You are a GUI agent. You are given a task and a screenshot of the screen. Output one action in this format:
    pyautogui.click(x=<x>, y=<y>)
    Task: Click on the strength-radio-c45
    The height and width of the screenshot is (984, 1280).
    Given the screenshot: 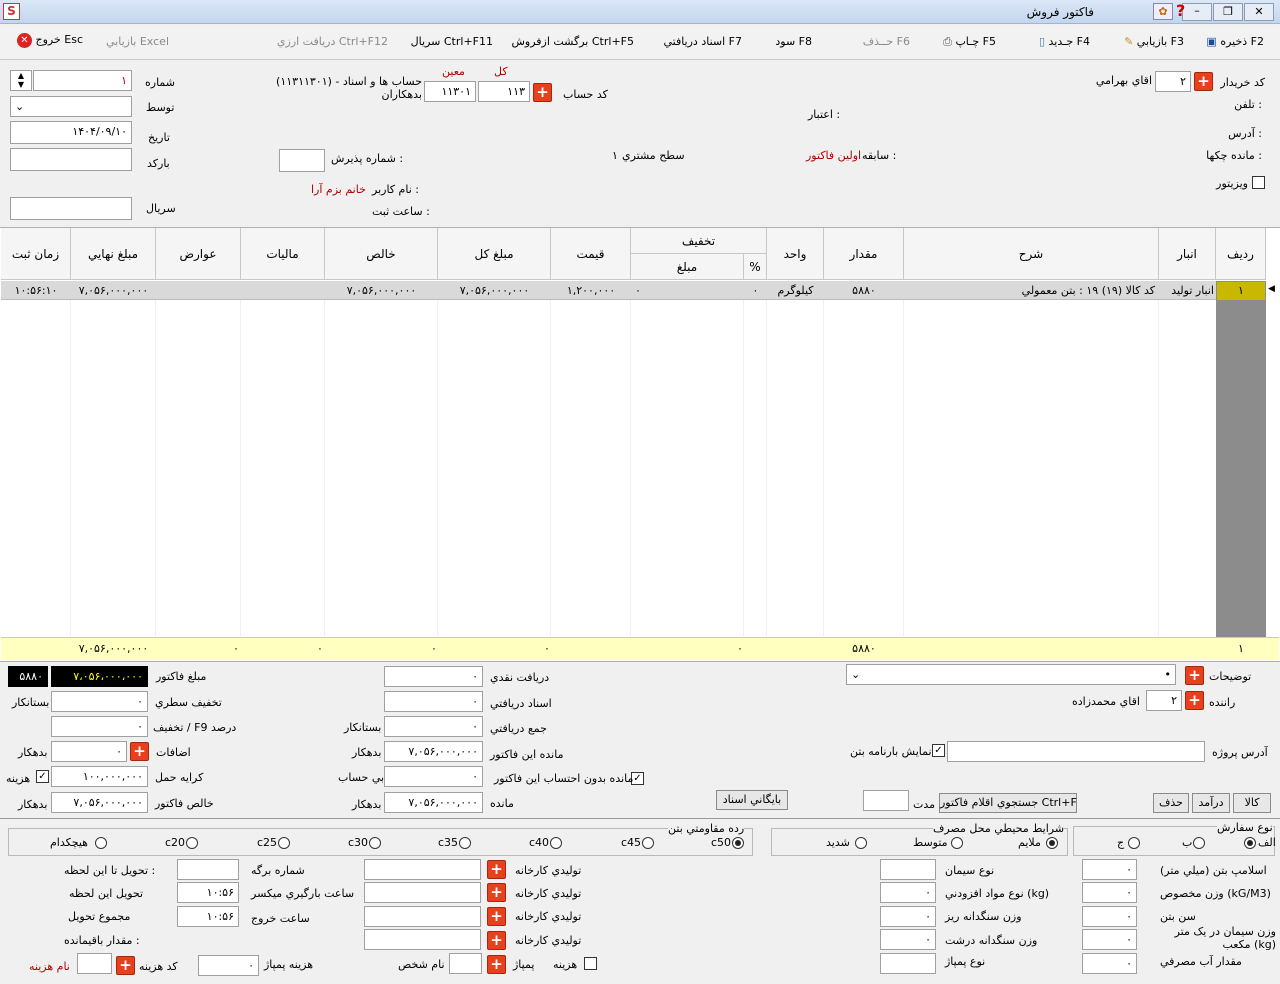 What is the action you would take?
    pyautogui.click(x=648, y=843)
    